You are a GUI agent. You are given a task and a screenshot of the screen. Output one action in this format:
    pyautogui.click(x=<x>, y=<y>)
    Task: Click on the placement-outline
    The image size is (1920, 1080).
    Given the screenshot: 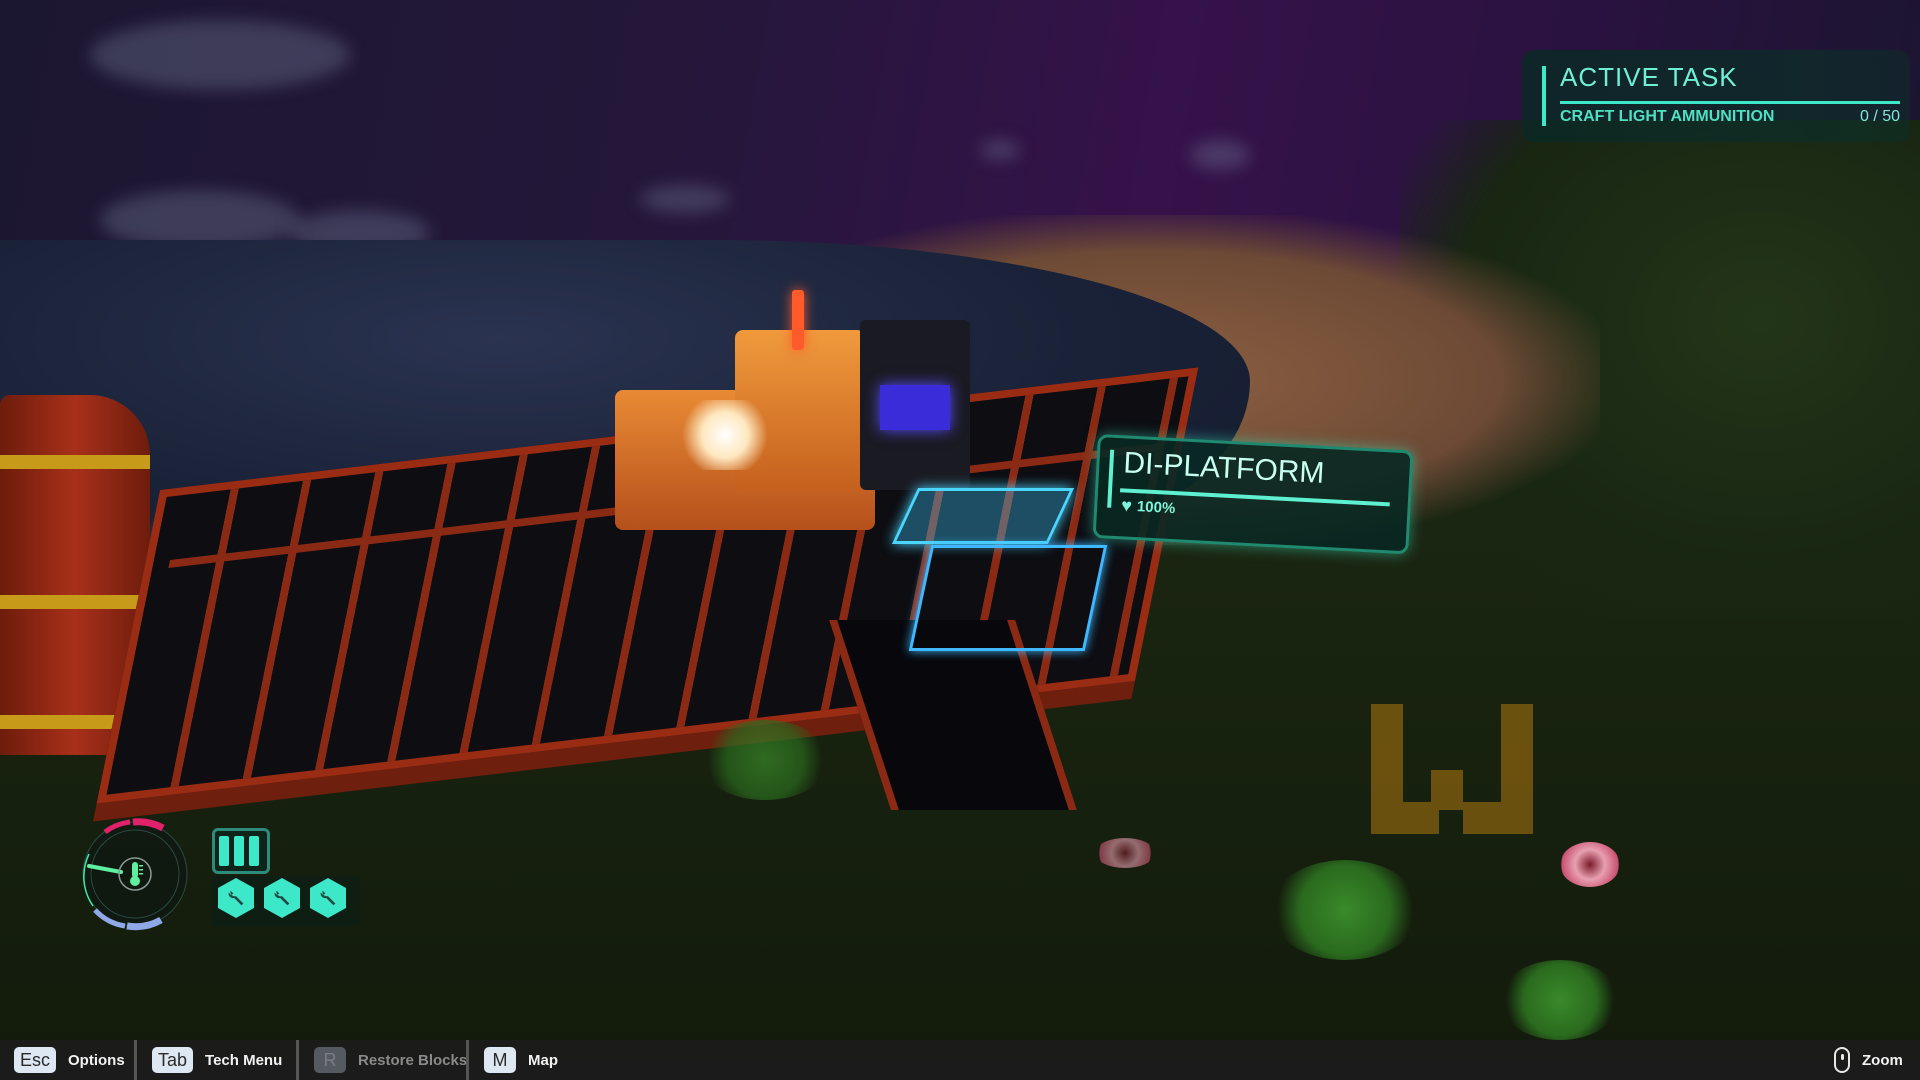 What is the action you would take?
    pyautogui.click(x=1008, y=598)
    